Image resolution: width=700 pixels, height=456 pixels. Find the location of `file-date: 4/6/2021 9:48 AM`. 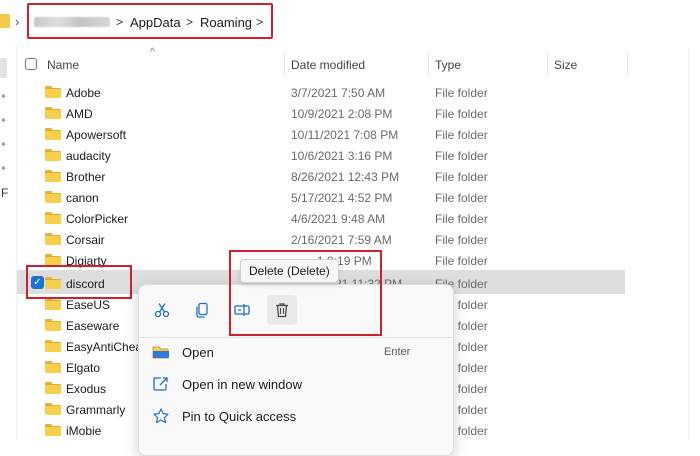

file-date: 4/6/2021 9:48 AM is located at coordinates (338, 219).